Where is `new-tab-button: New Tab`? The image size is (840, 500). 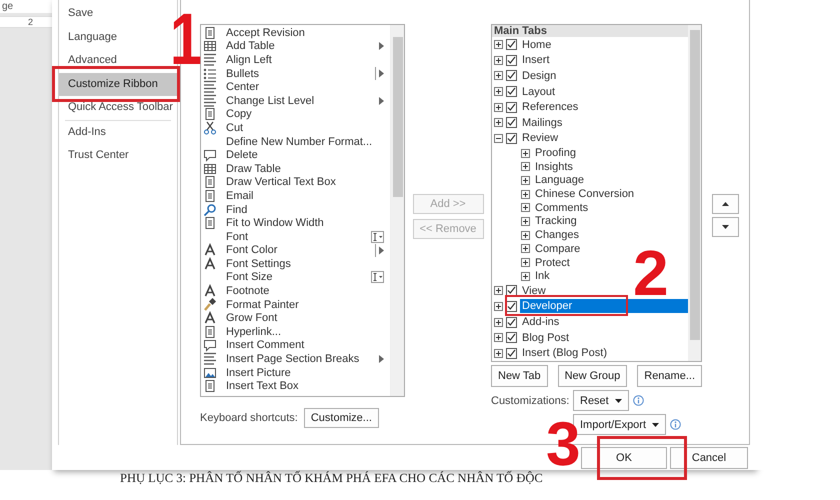 new-tab-button: New Tab is located at coordinates (519, 376).